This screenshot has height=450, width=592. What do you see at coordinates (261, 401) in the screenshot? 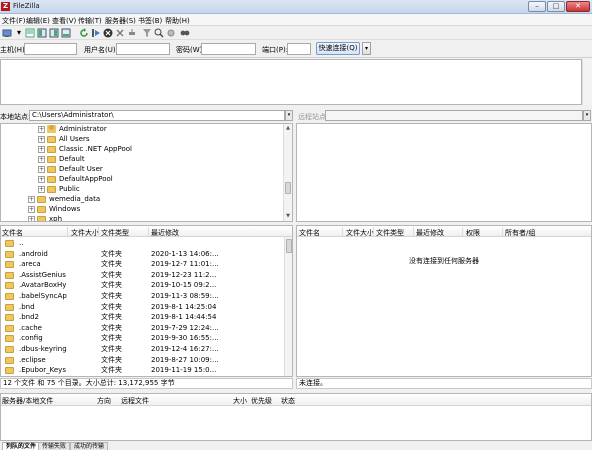
I see `column-priority: 优先级` at bounding box center [261, 401].